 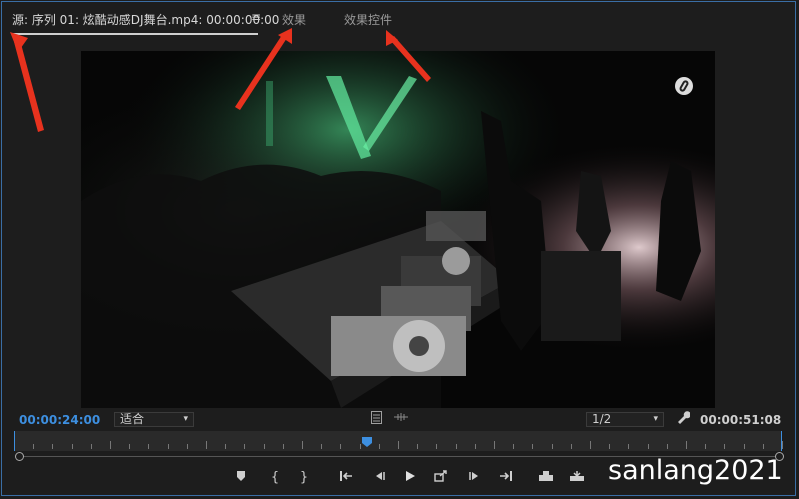 What do you see at coordinates (220, 80) in the screenshot?
I see `annotation-arrows` at bounding box center [220, 80].